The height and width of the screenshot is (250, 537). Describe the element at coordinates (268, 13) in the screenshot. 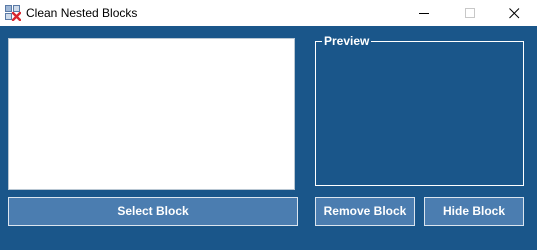

I see `title-bar: Clean Nested Blocks` at that location.